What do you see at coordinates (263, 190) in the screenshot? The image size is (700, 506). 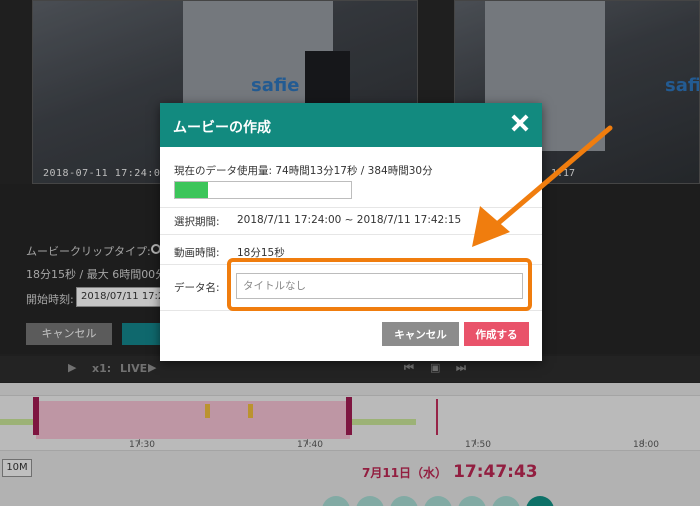 I see `usage-progress-bar` at bounding box center [263, 190].